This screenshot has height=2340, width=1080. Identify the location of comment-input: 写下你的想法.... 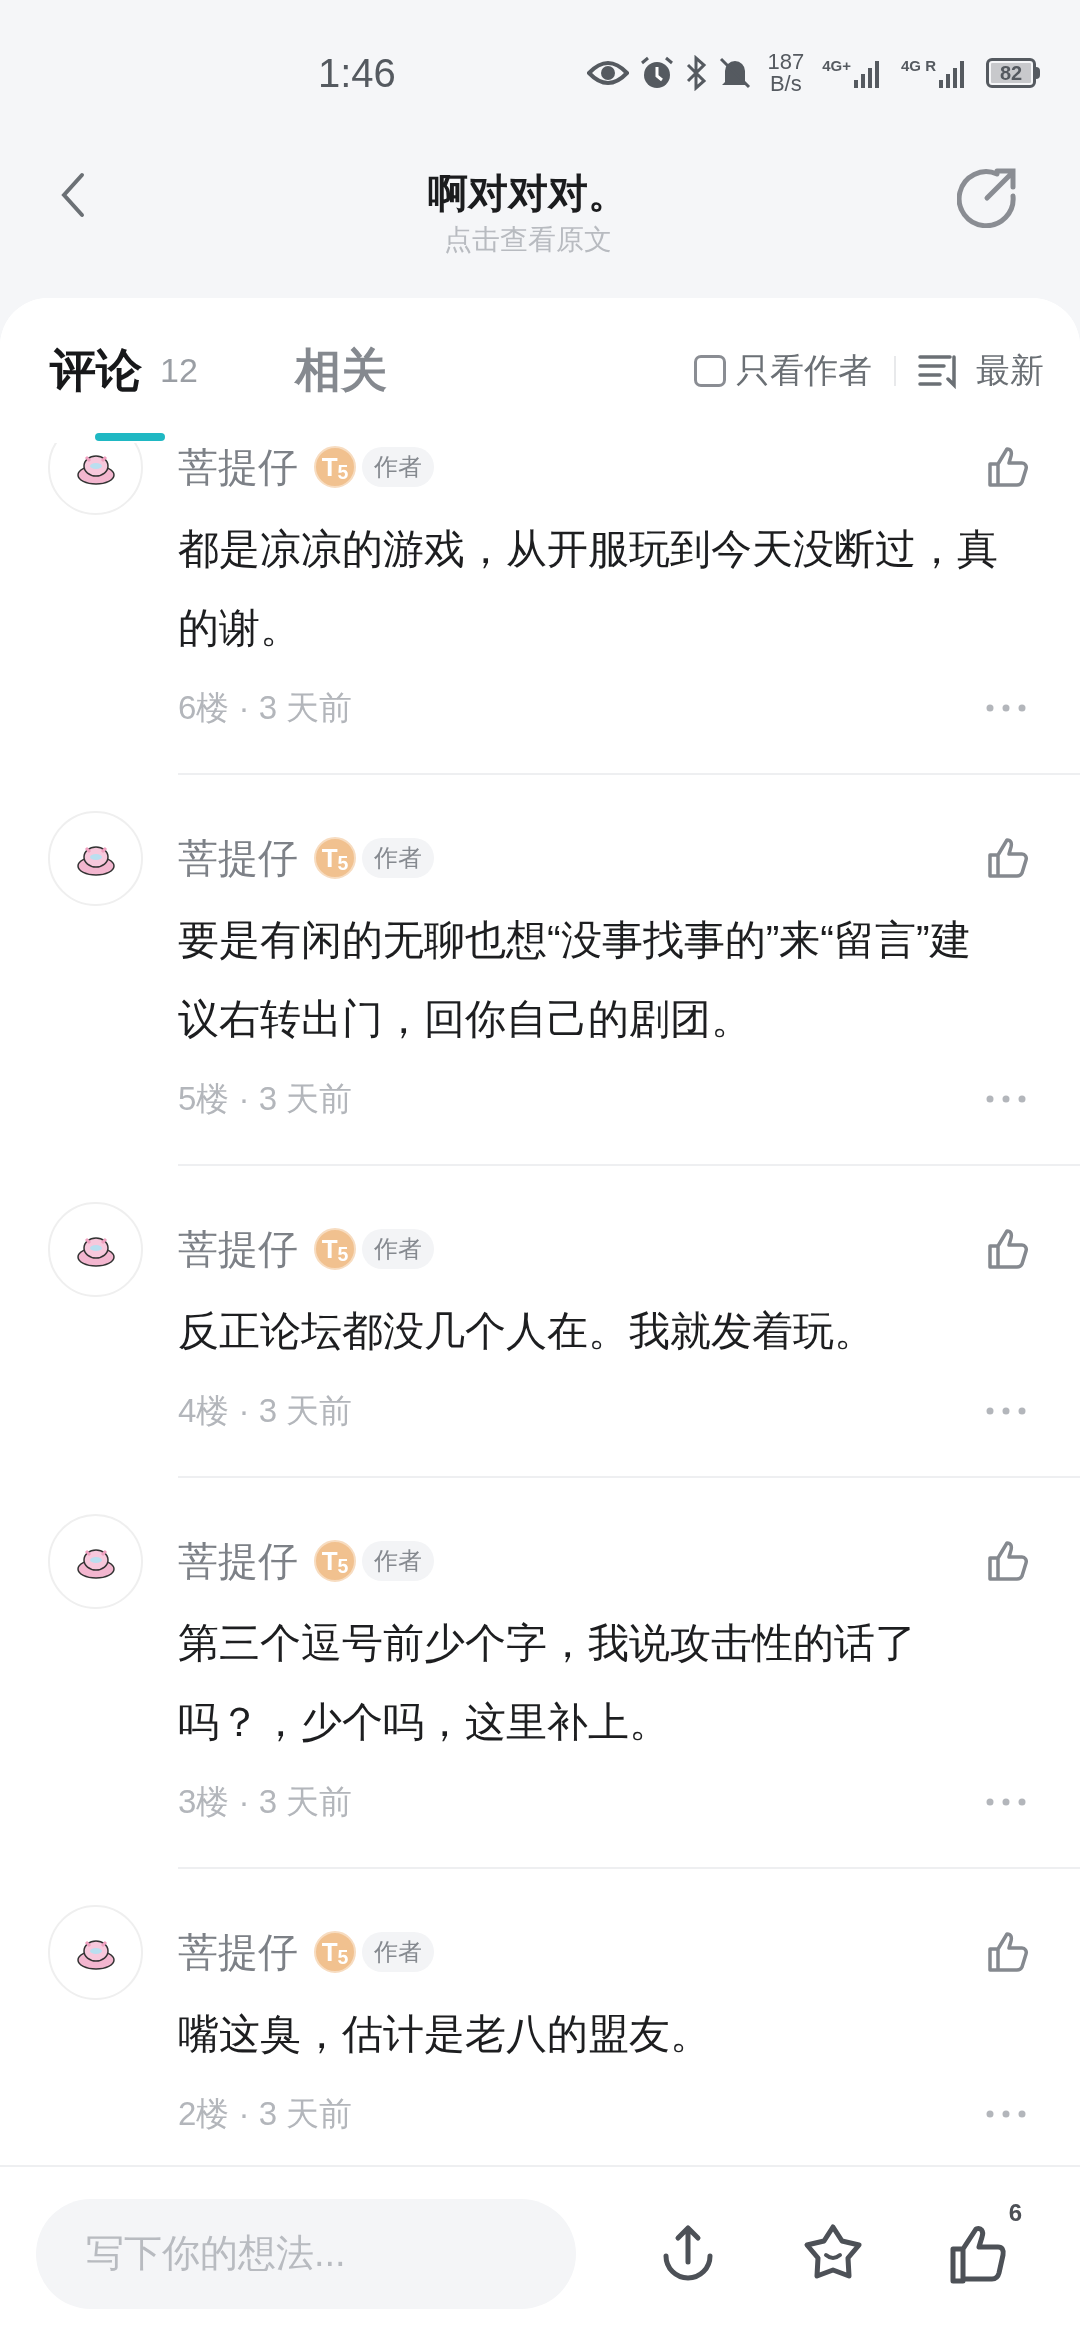
(306, 2253).